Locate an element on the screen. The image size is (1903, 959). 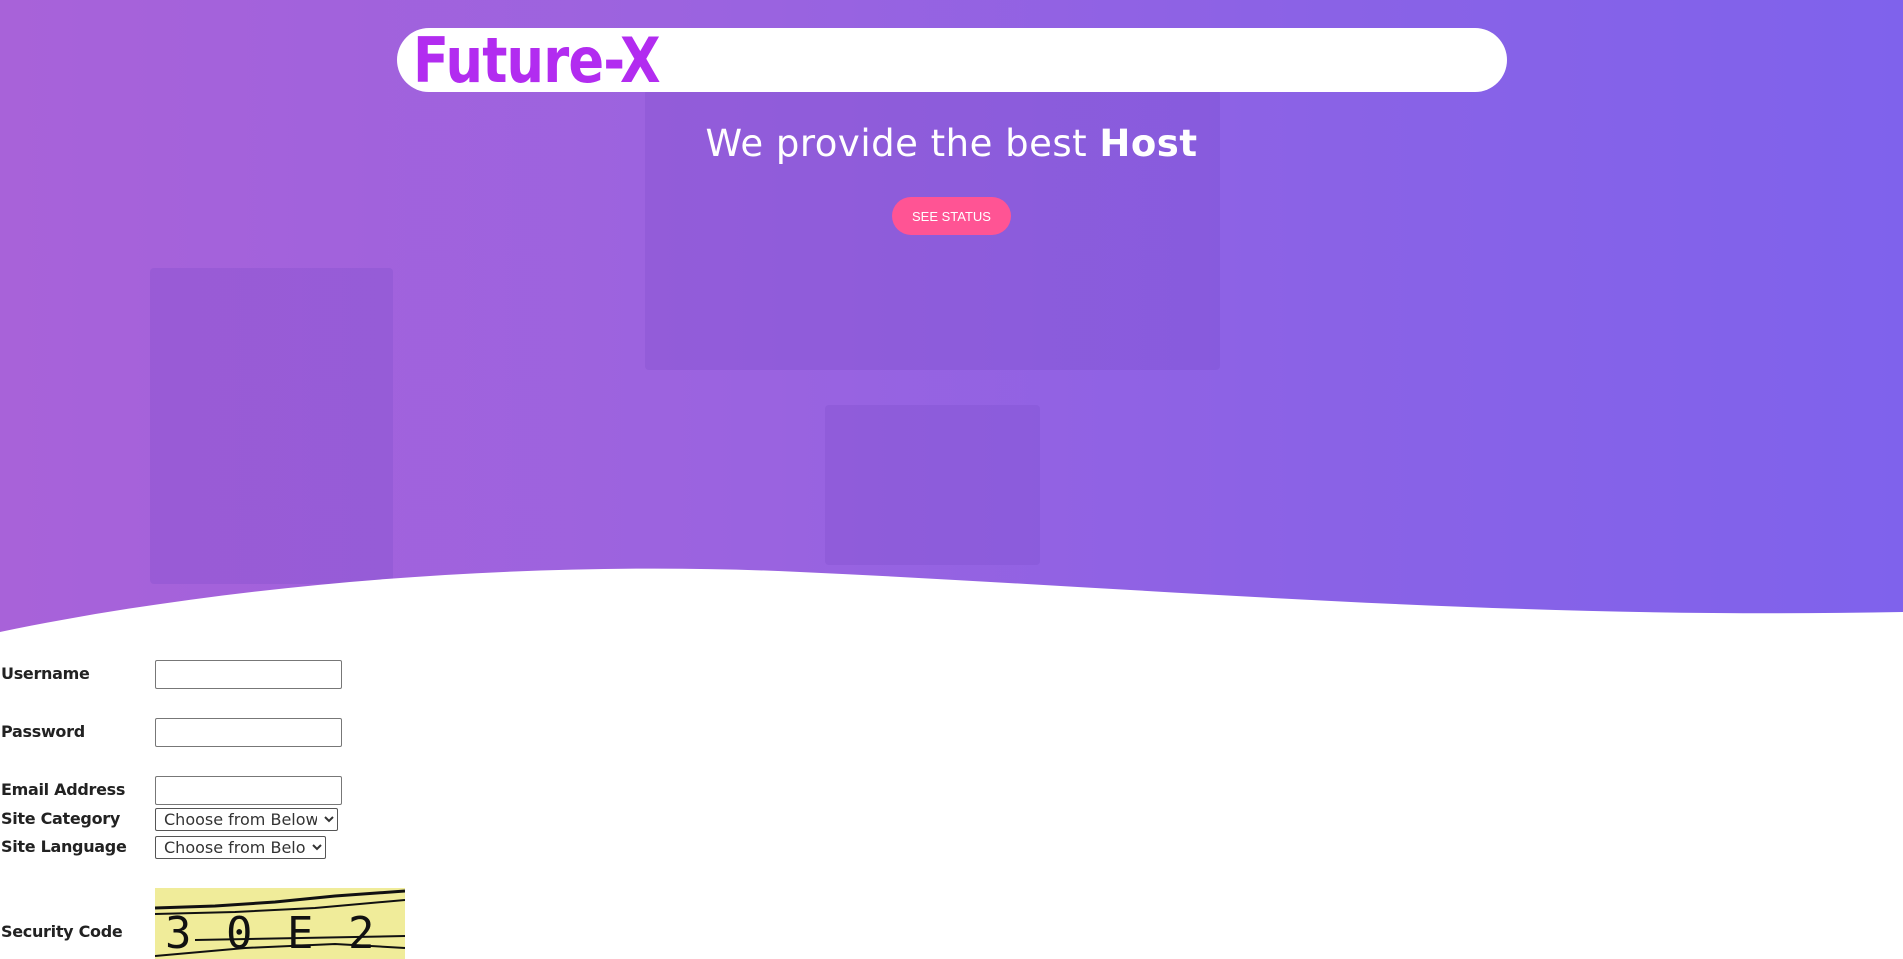
see-status-button: SEE STATUS is located at coordinates (951, 216).